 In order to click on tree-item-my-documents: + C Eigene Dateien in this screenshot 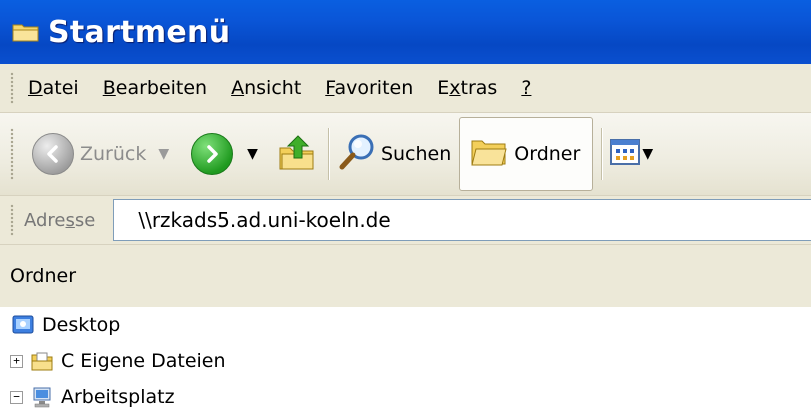, I will do `click(405, 361)`.